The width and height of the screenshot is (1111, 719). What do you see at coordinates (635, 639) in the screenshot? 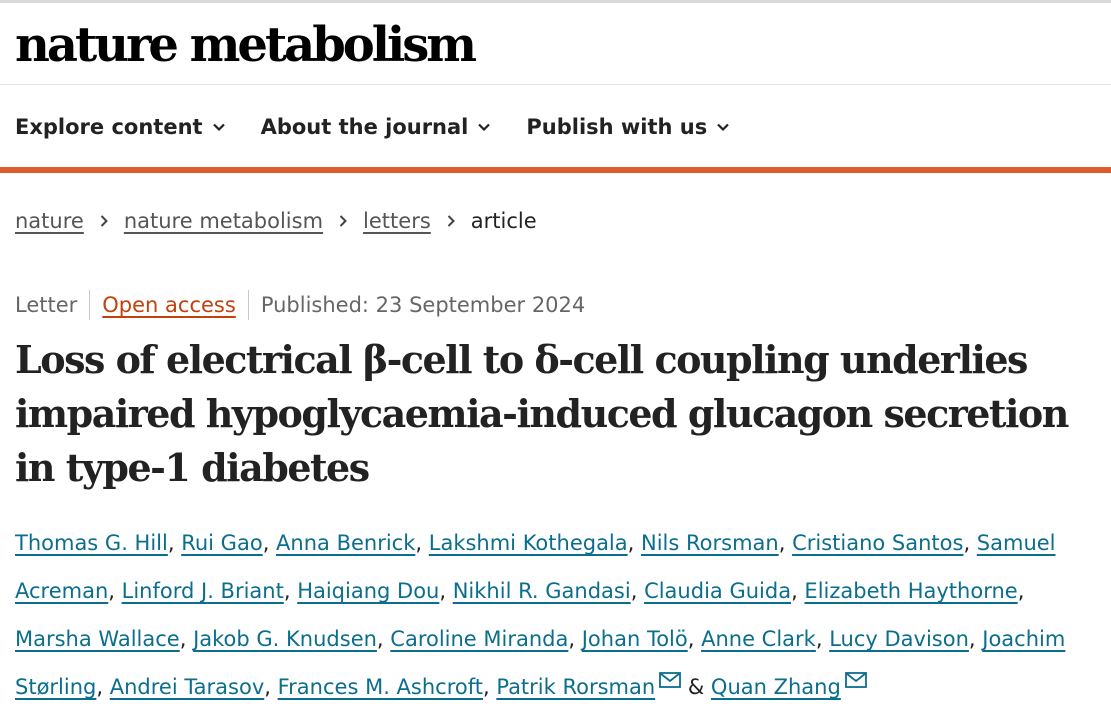
I see `author-link: Johan Tolö` at bounding box center [635, 639].